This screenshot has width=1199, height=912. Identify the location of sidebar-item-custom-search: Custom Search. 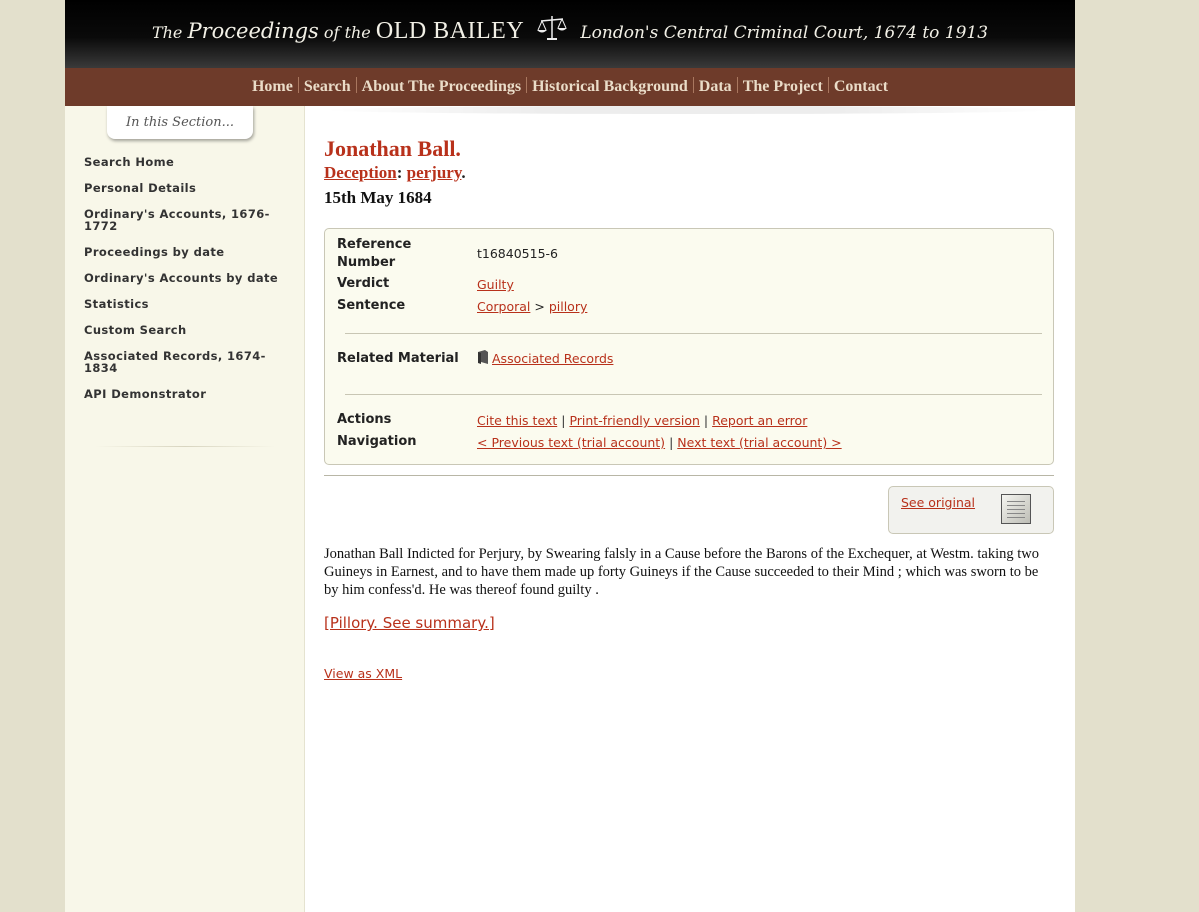
(184, 330).